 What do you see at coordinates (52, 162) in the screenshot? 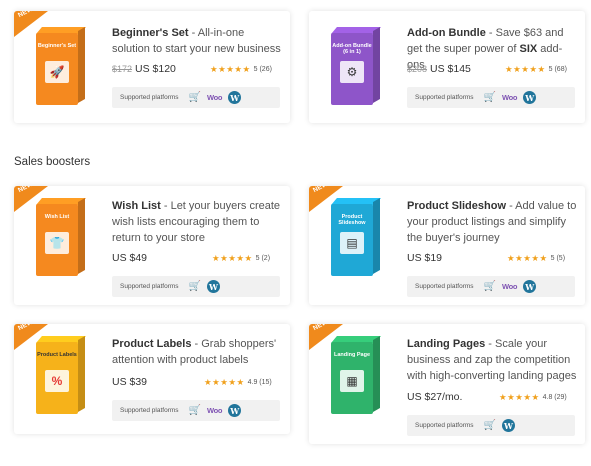
I see `section-title: Sales boosters` at bounding box center [52, 162].